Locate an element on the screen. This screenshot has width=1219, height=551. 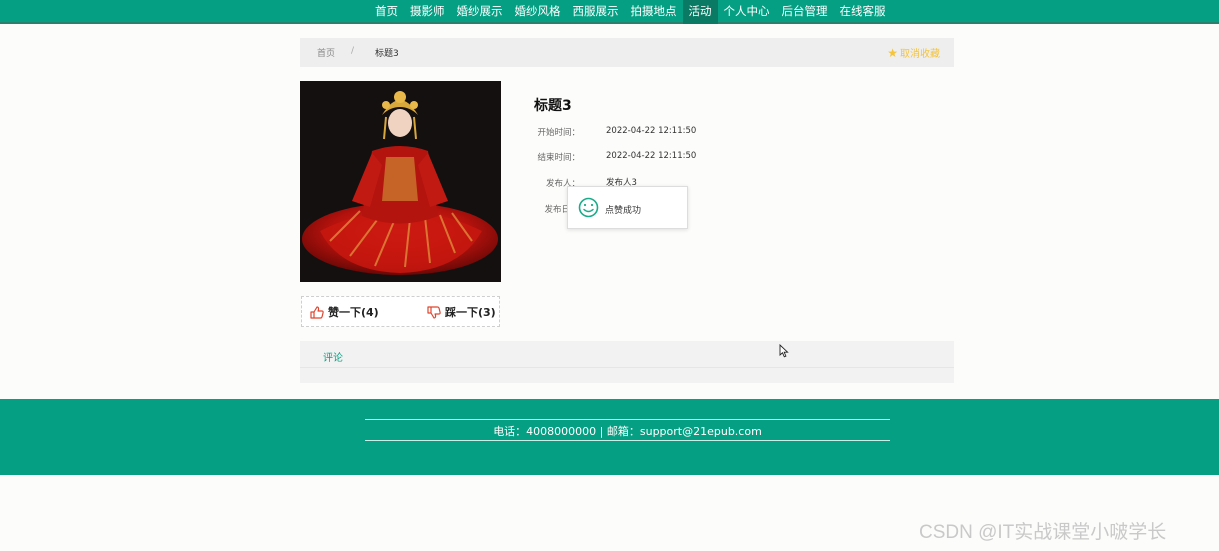
footer-divider-bottom is located at coordinates (627, 440).